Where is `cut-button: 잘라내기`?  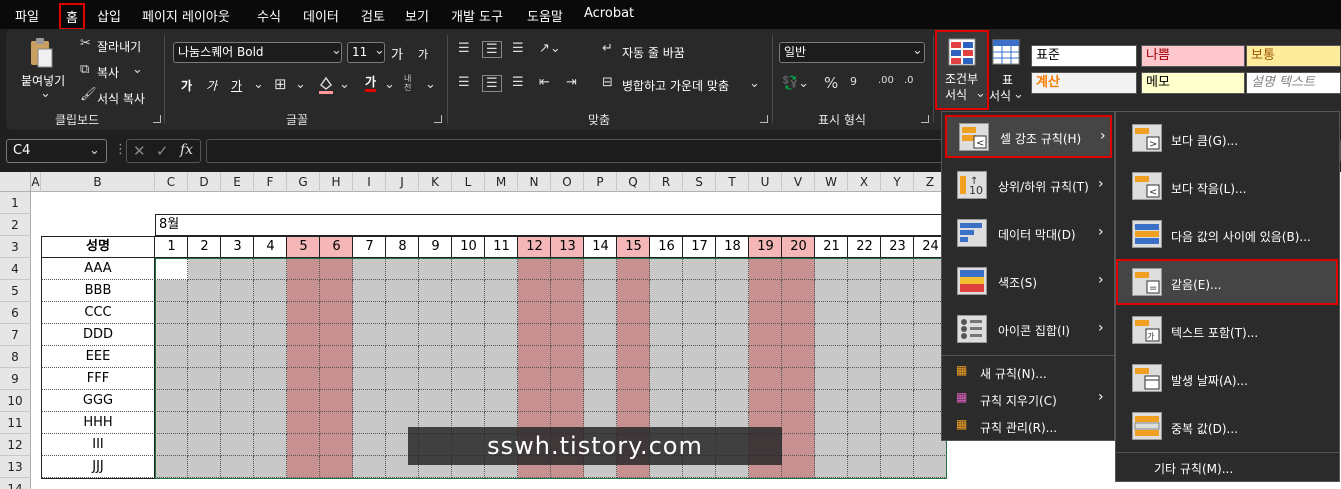
cut-button: 잘라내기 is located at coordinates (119, 46).